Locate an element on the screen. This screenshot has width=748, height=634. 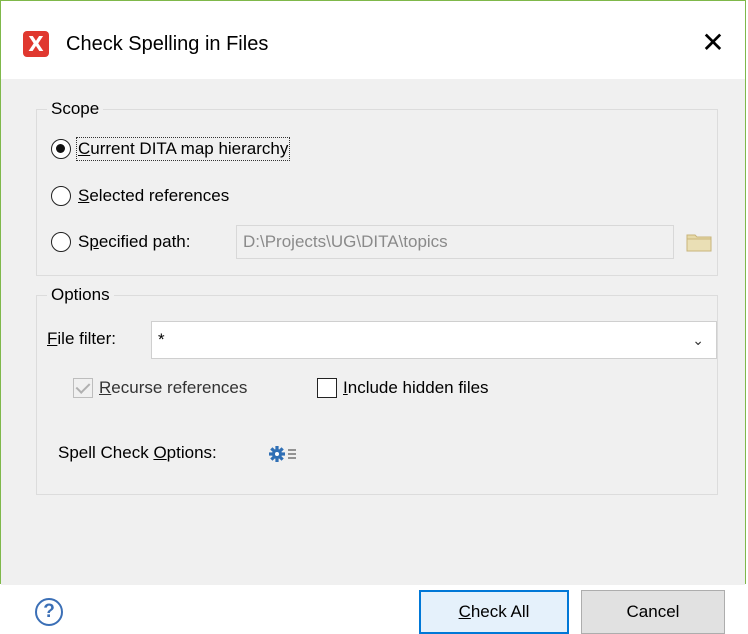
close-icon: ✕ is located at coordinates (713, 43).